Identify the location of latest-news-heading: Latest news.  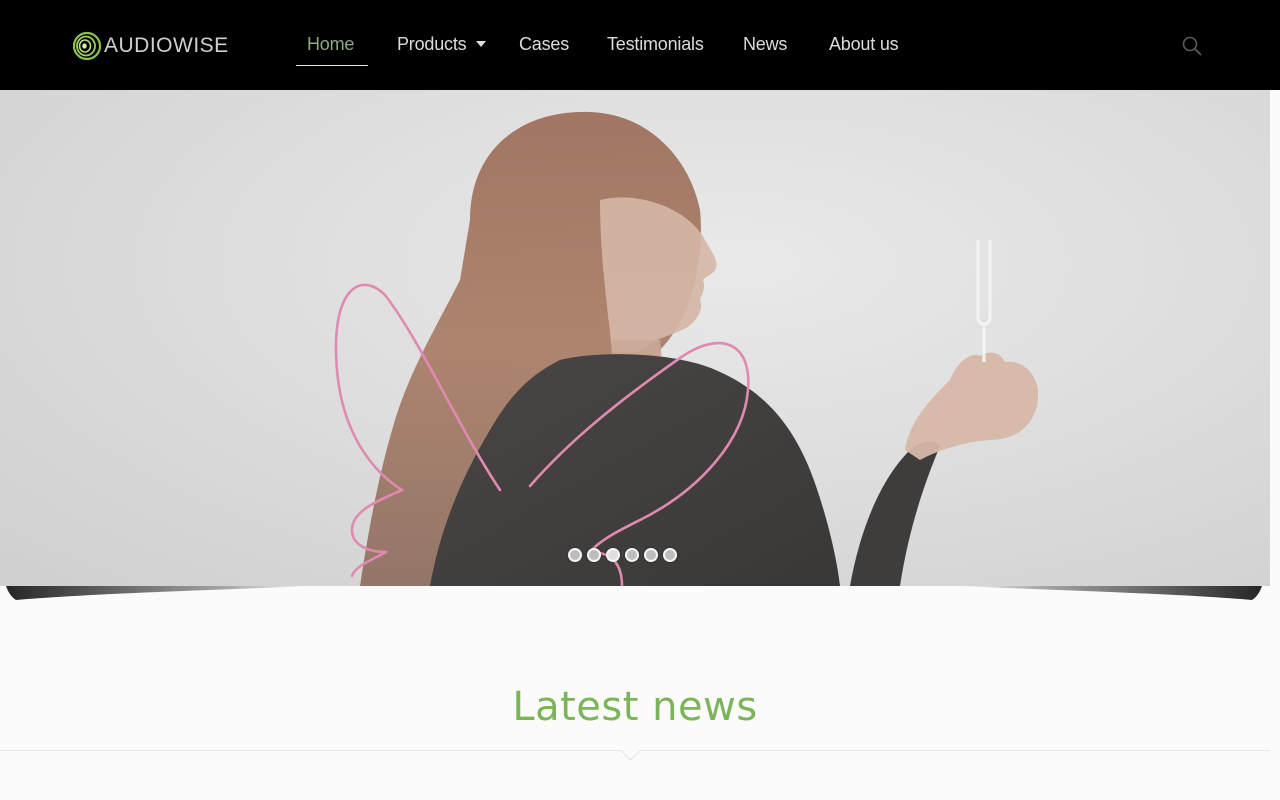
(635, 707).